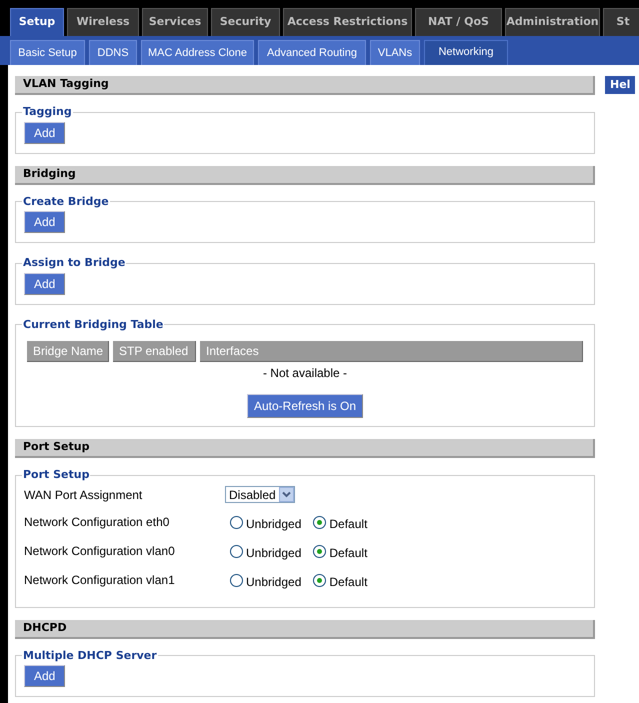 The height and width of the screenshot is (703, 639). I want to click on nav-tab: NAT / QoS, so click(458, 22).